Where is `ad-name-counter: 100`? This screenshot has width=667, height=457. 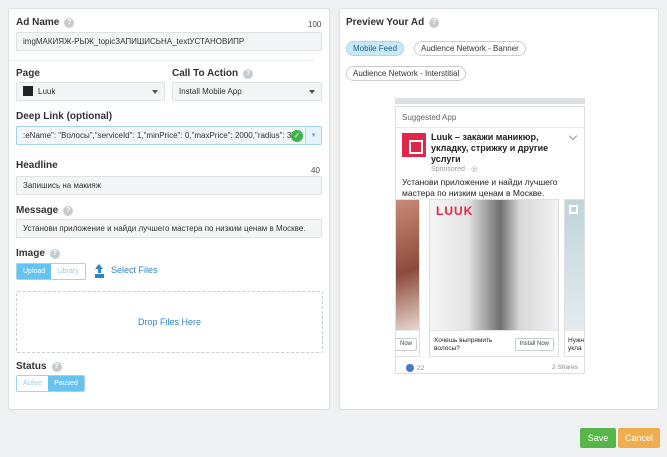
ad-name-counter: 100 is located at coordinates (315, 24).